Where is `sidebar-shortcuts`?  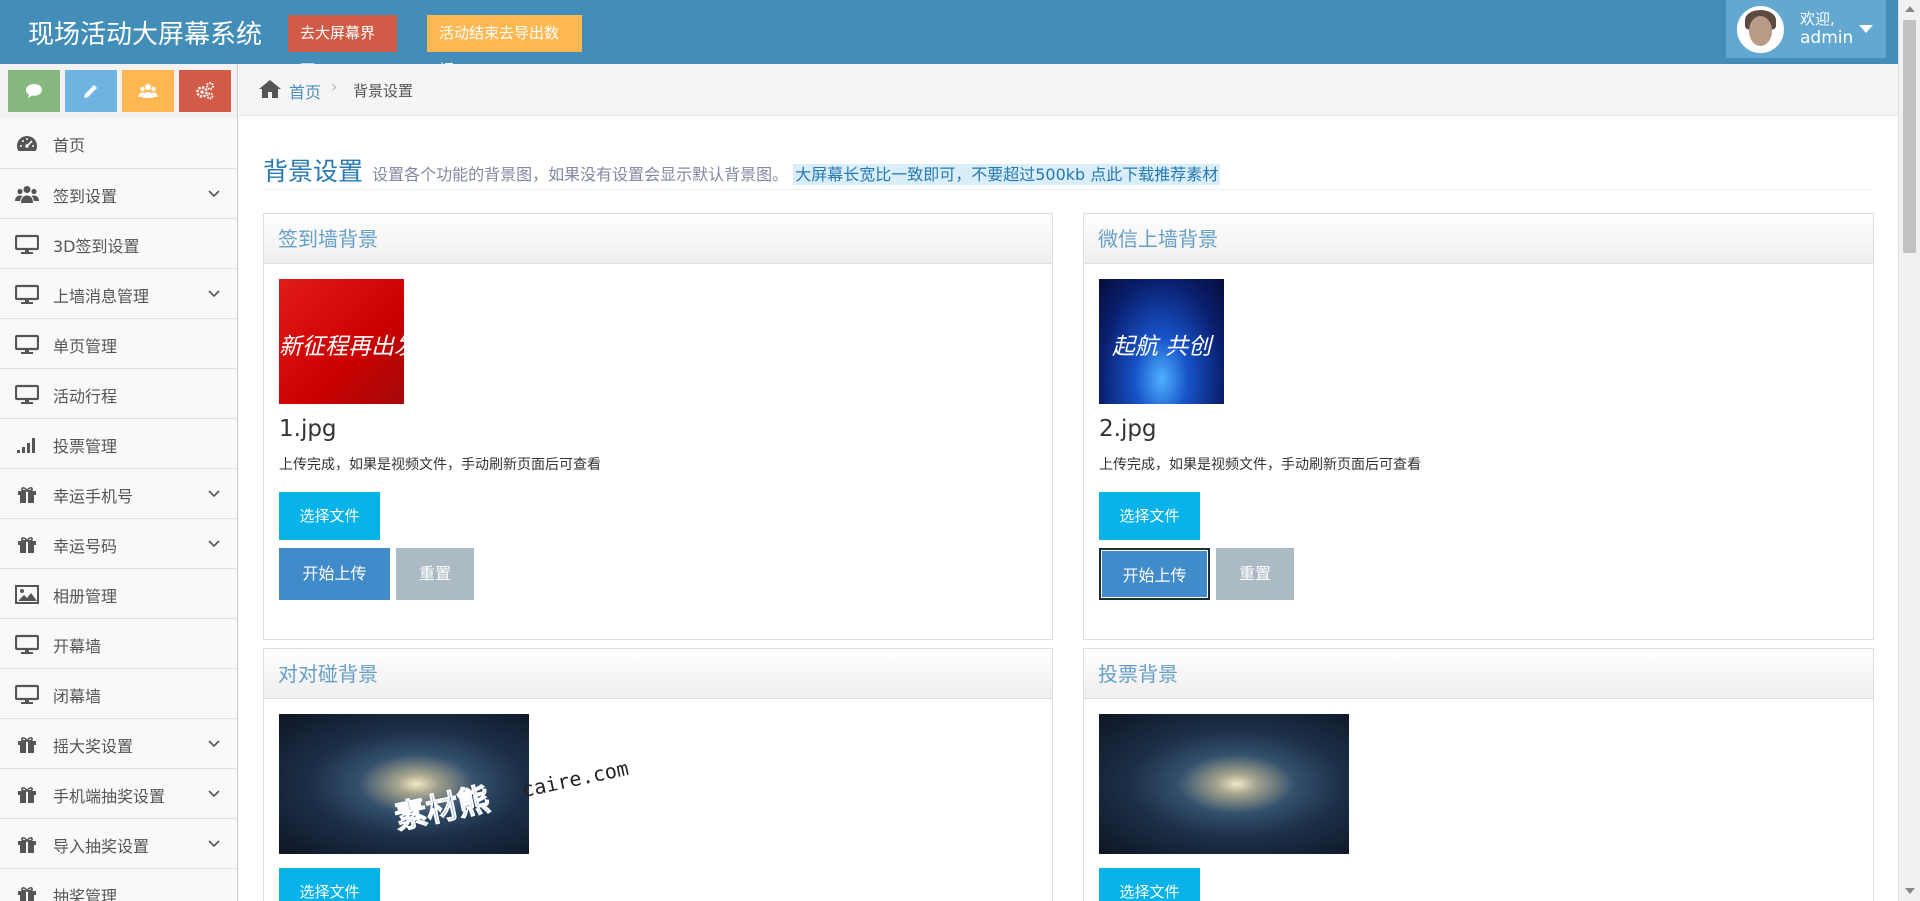
sidebar-shortcuts is located at coordinates (119, 91).